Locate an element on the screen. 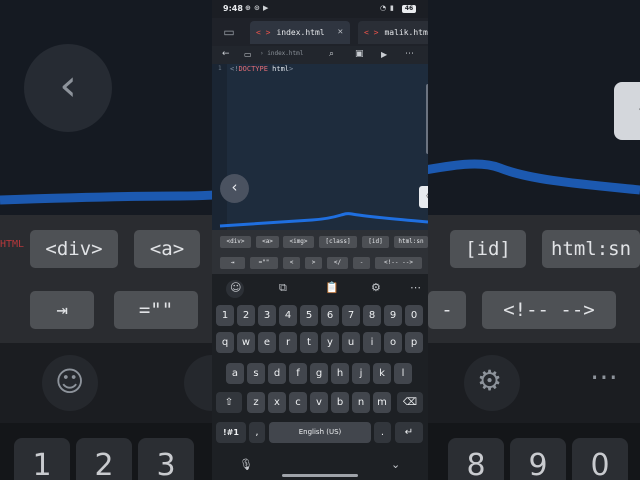 Image resolution: width=640 pixels, height=480 pixels. signal-icon: ▮ is located at coordinates (392, 8).